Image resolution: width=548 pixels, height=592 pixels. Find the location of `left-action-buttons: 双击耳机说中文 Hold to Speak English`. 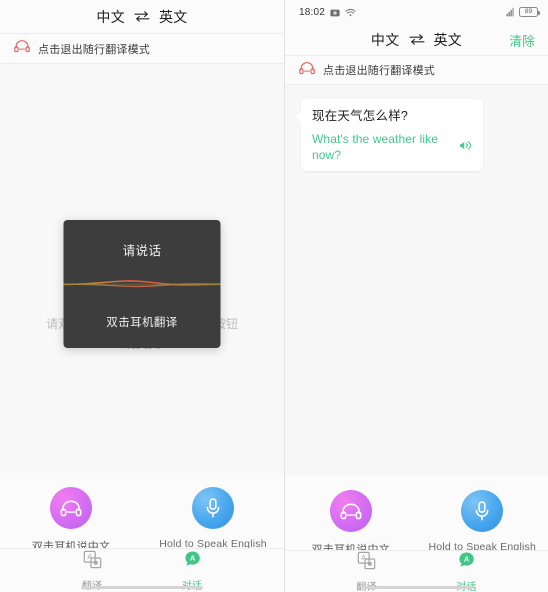

left-action-buttons: 双击耳机说中文 Hold to Speak English is located at coordinates (142, 513).